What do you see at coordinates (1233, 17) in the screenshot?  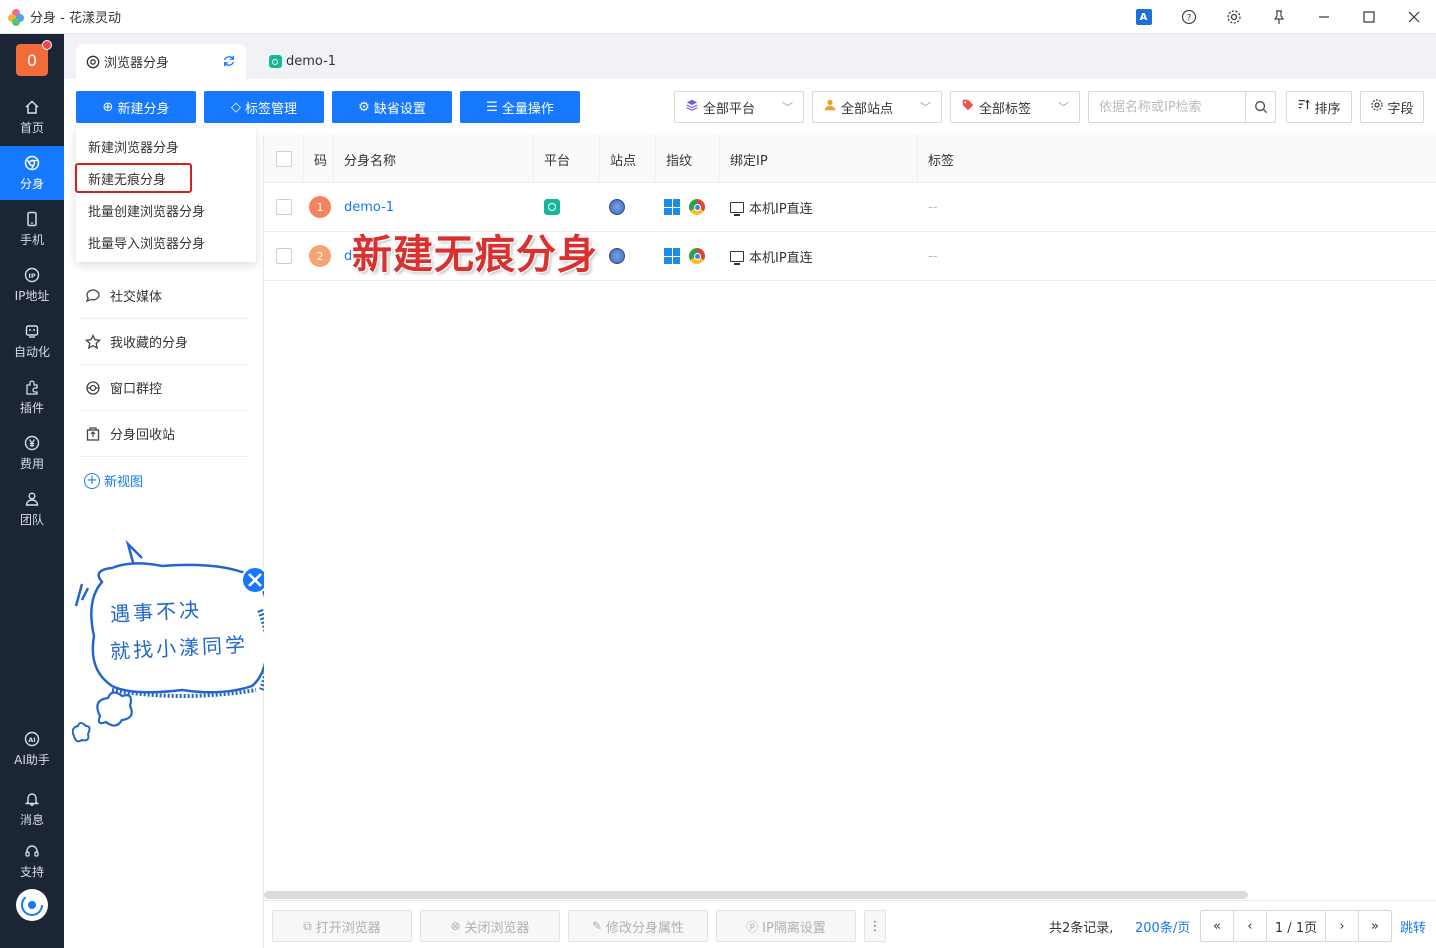 I see `settings-button` at bounding box center [1233, 17].